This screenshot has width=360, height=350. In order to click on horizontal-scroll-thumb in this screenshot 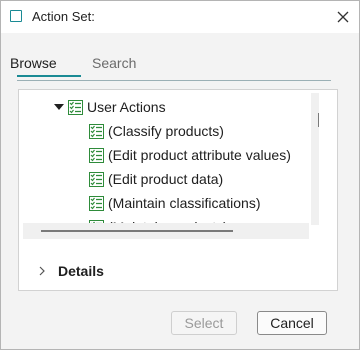, I will do `click(137, 231)`.